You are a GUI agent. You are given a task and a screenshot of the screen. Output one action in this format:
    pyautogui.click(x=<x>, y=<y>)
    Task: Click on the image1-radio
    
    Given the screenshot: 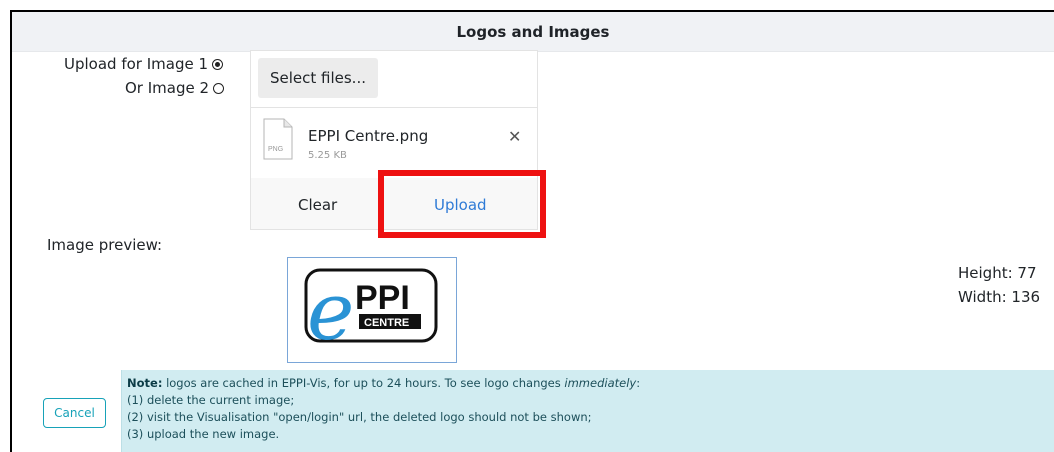 What is the action you would take?
    pyautogui.click(x=218, y=64)
    